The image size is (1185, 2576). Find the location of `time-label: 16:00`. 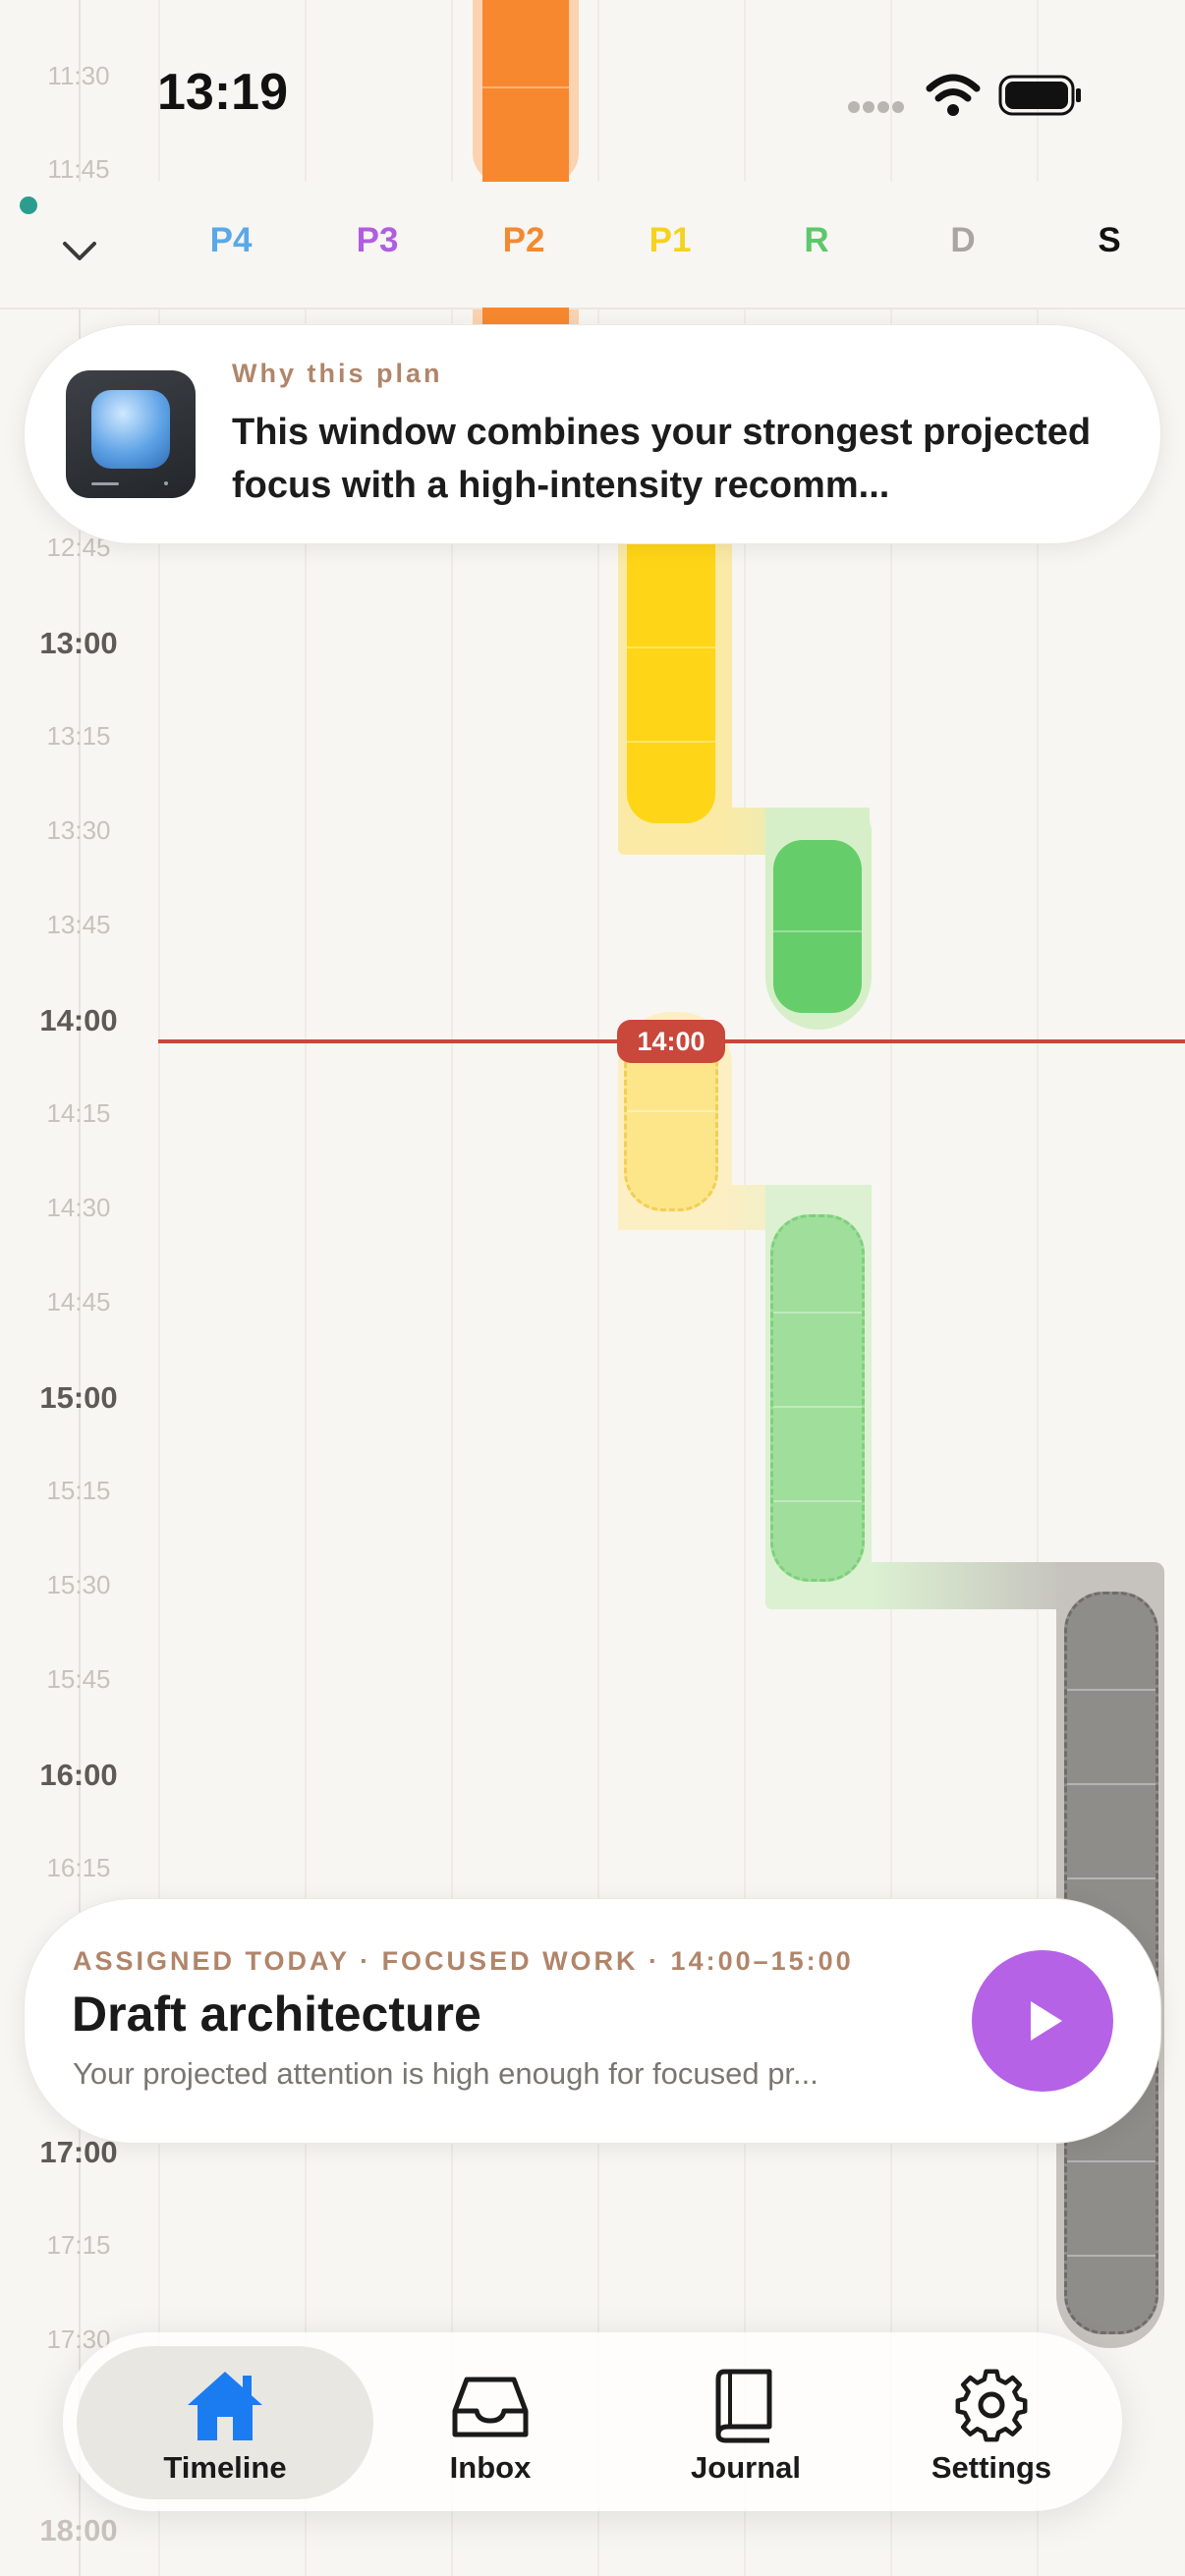

time-label: 16:00 is located at coordinates (78, 1775).